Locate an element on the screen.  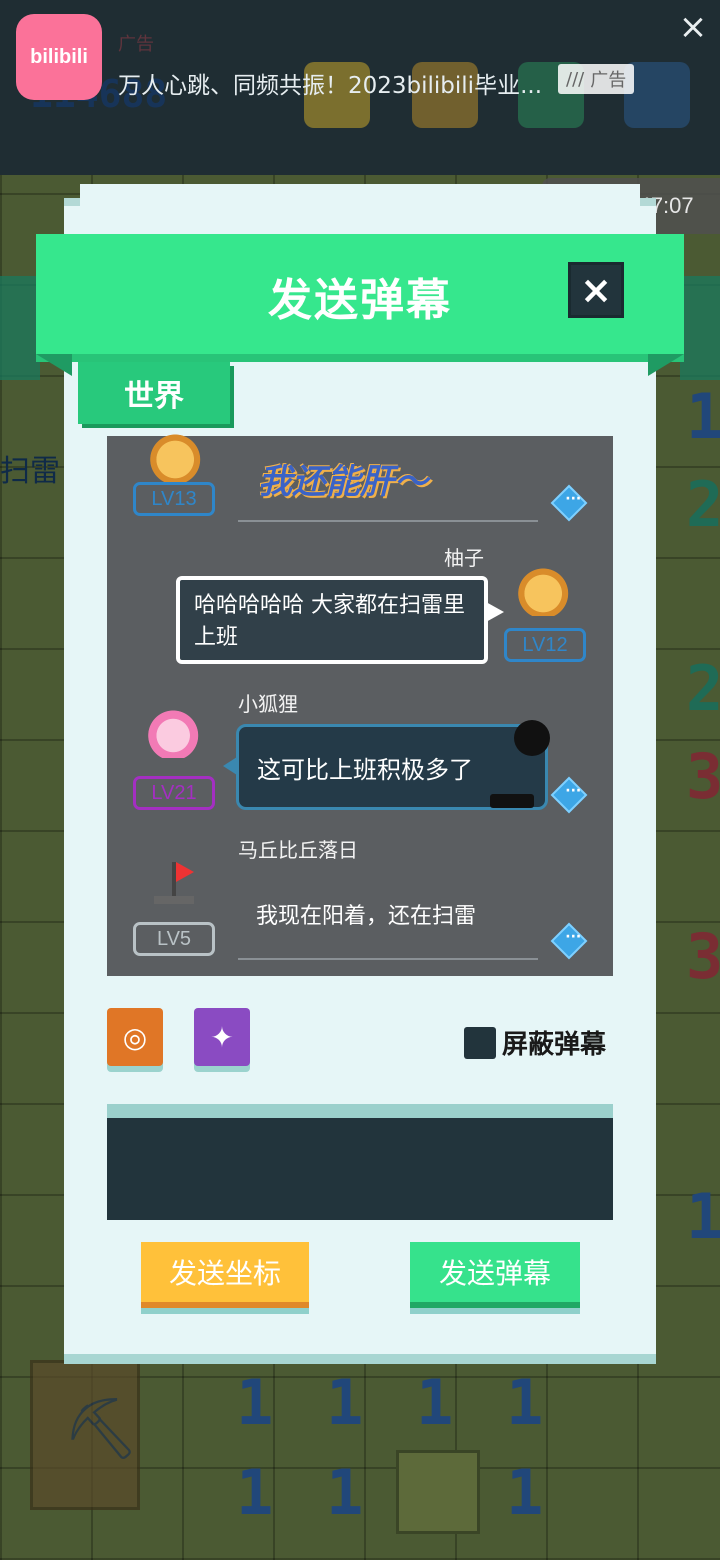
effect-wand-icon: ✦ is located at coordinates (222, 1037).